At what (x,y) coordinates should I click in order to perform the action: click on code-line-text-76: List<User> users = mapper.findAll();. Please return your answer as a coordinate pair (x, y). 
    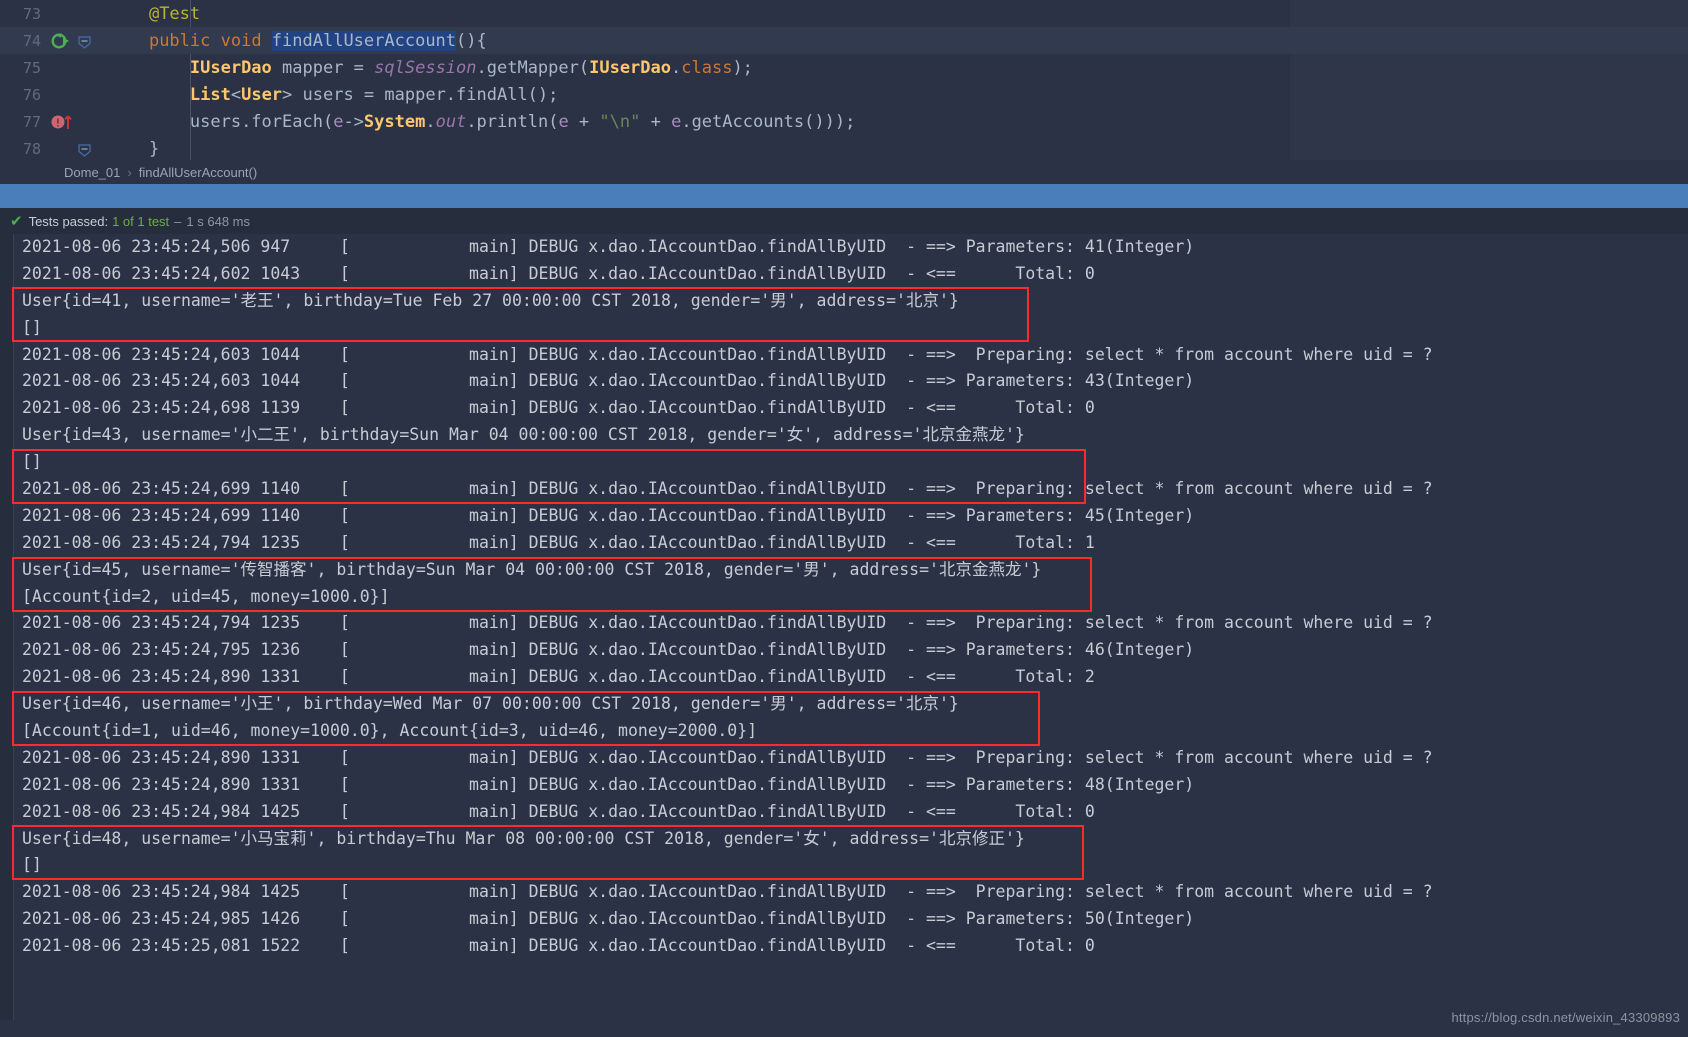
    Looking at the image, I should click on (329, 95).